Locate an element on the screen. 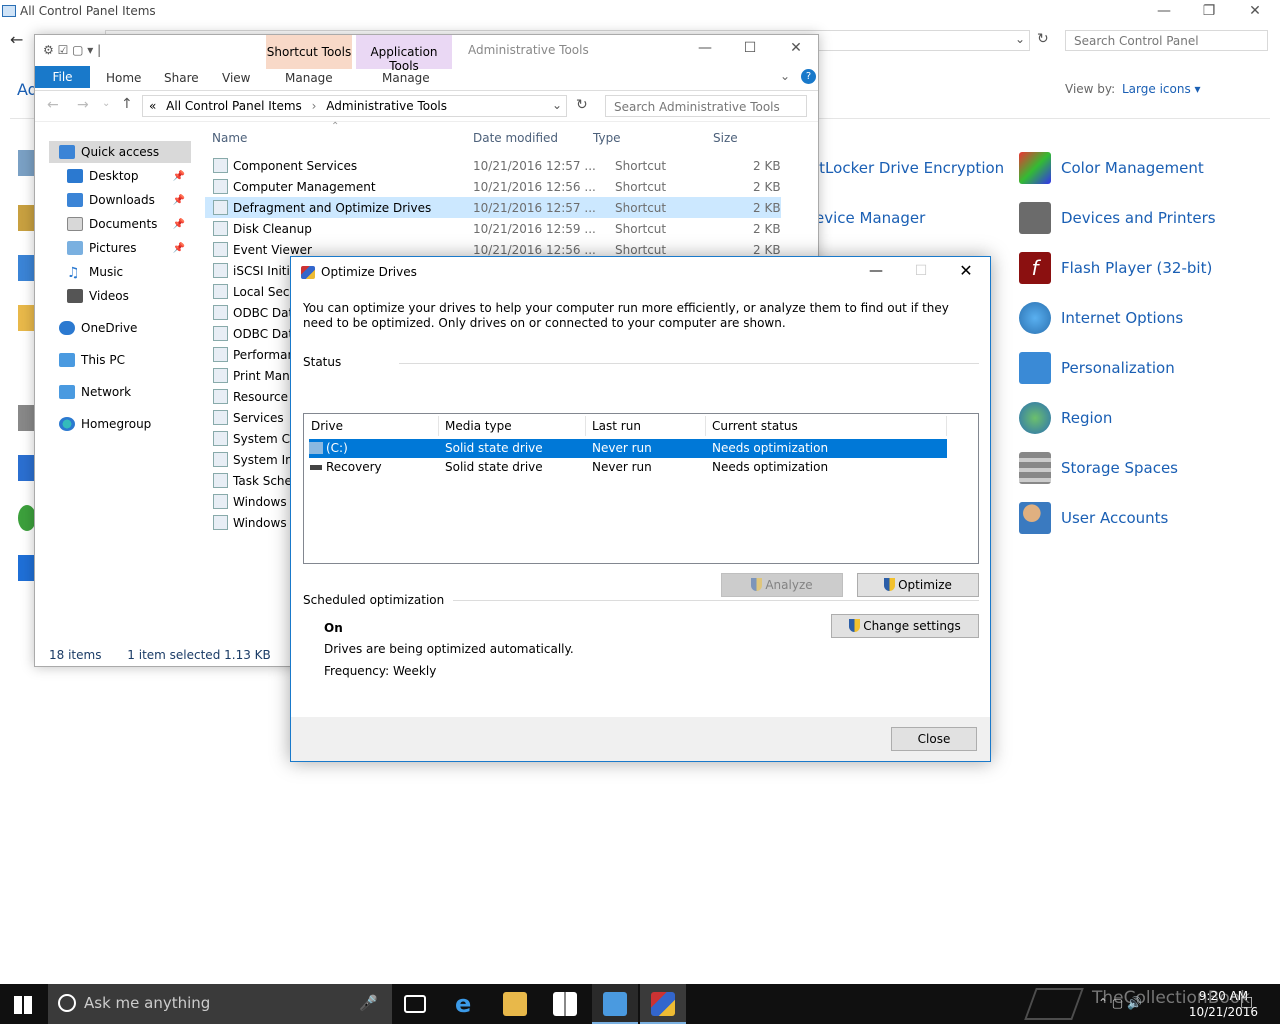 The image size is (1280, 1024). column-header-size: Size is located at coordinates (725, 138).